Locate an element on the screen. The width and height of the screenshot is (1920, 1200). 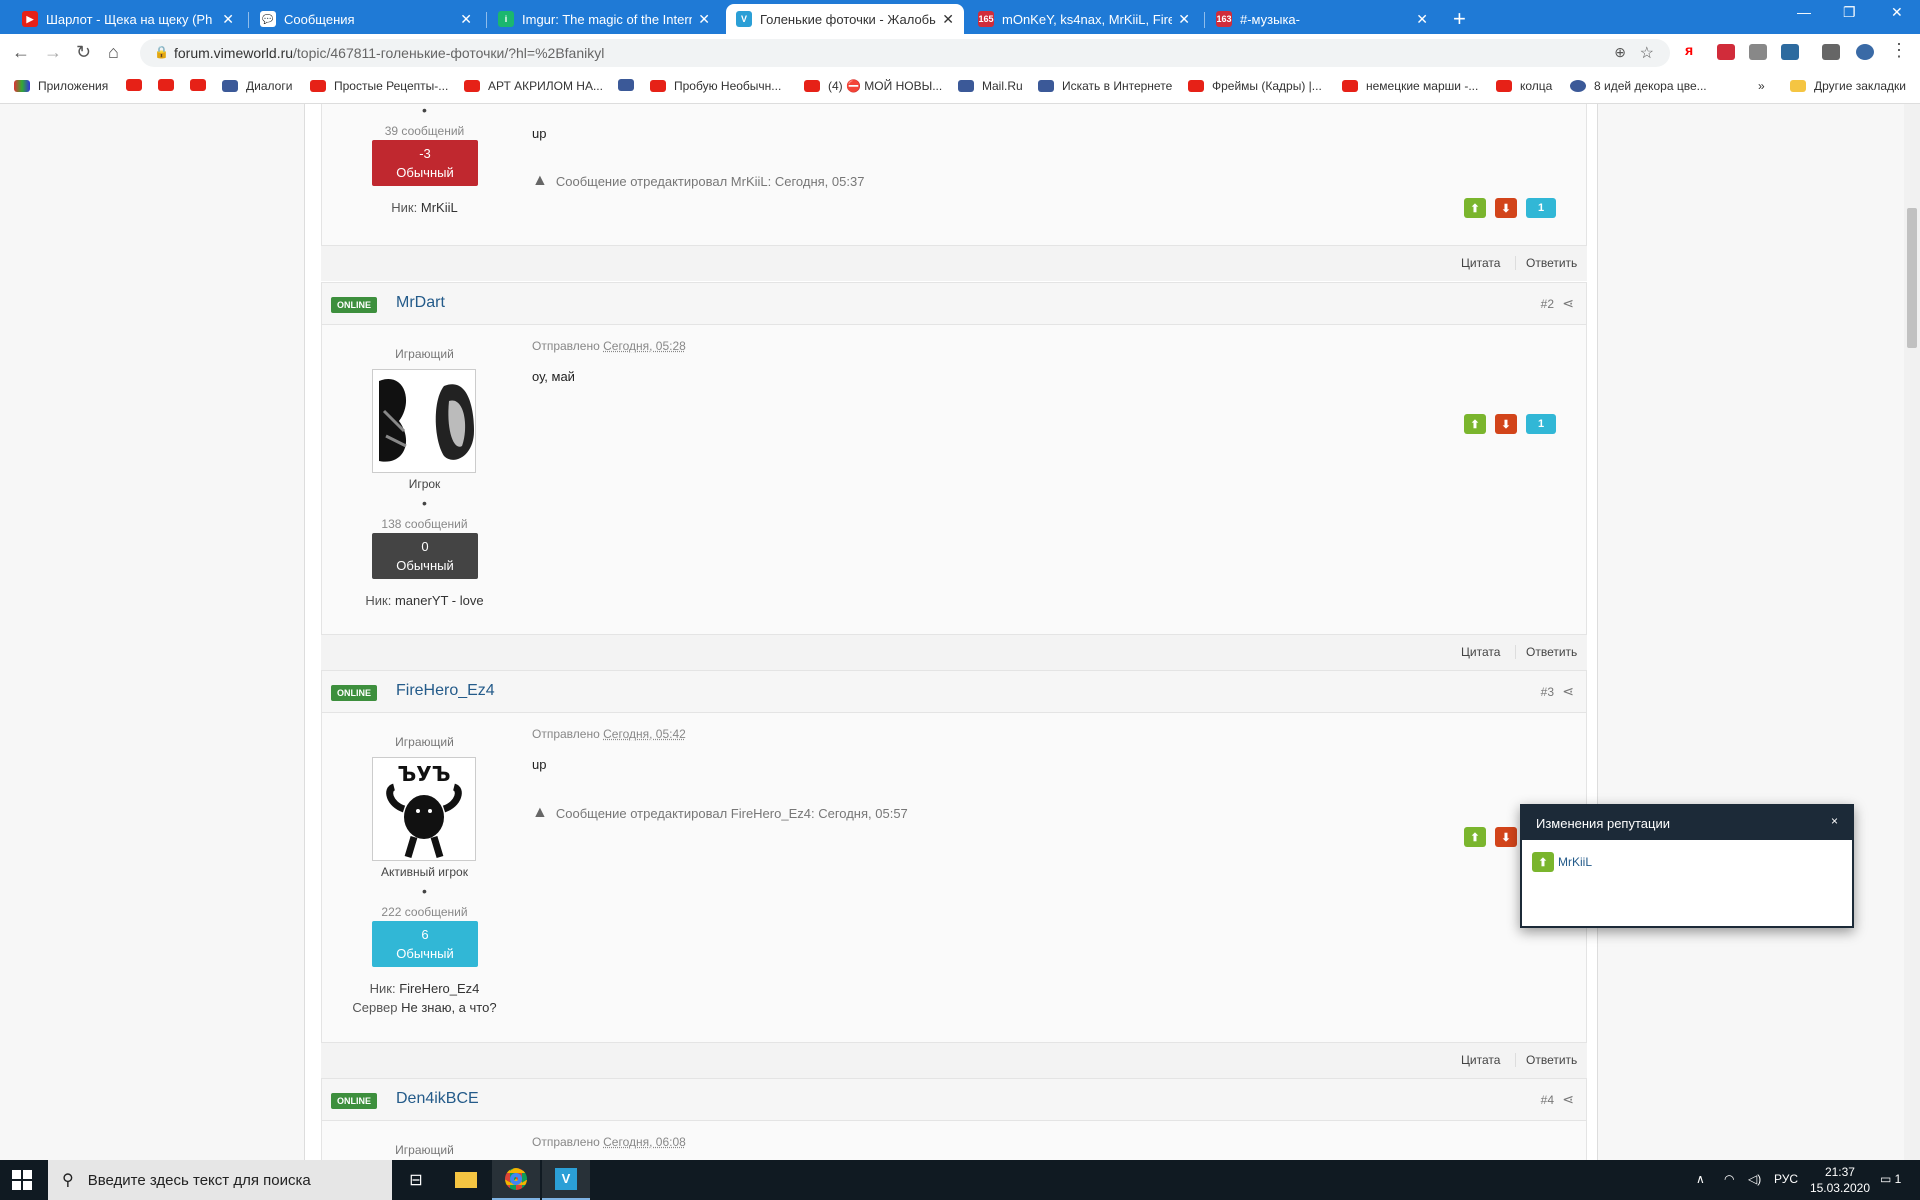
yandex-icon: я is located at coordinates (1694, 50).